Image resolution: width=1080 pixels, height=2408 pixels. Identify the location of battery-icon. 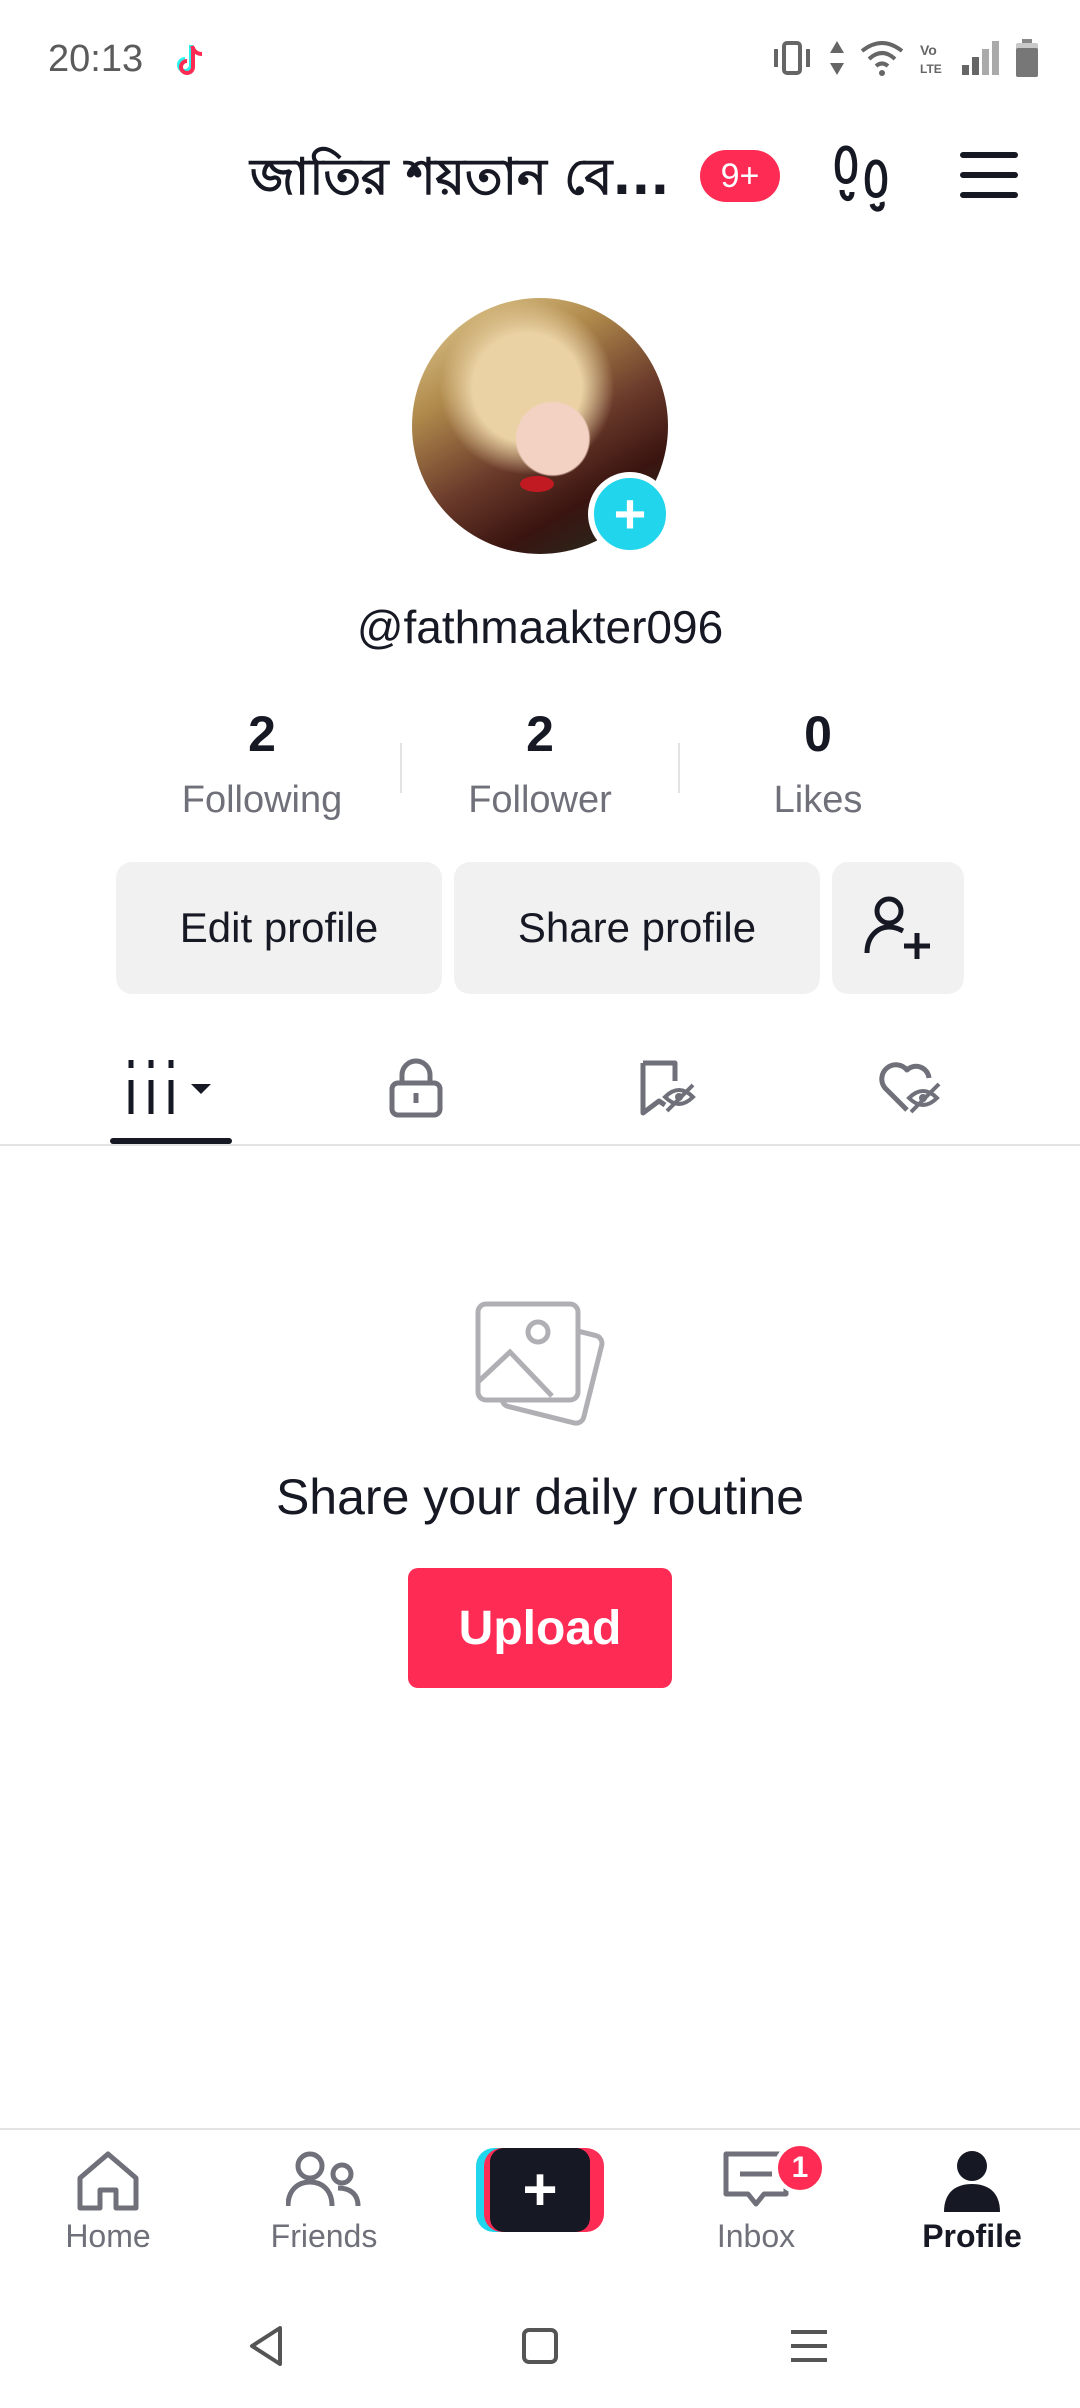
(1027, 58).